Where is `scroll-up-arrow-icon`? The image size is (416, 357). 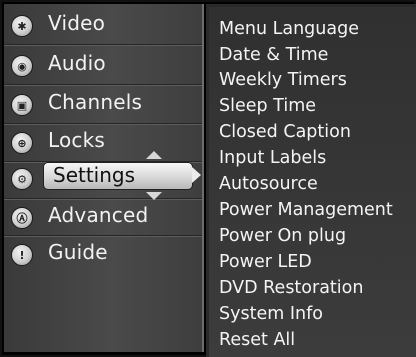
scroll-up-arrow-icon is located at coordinates (154, 155).